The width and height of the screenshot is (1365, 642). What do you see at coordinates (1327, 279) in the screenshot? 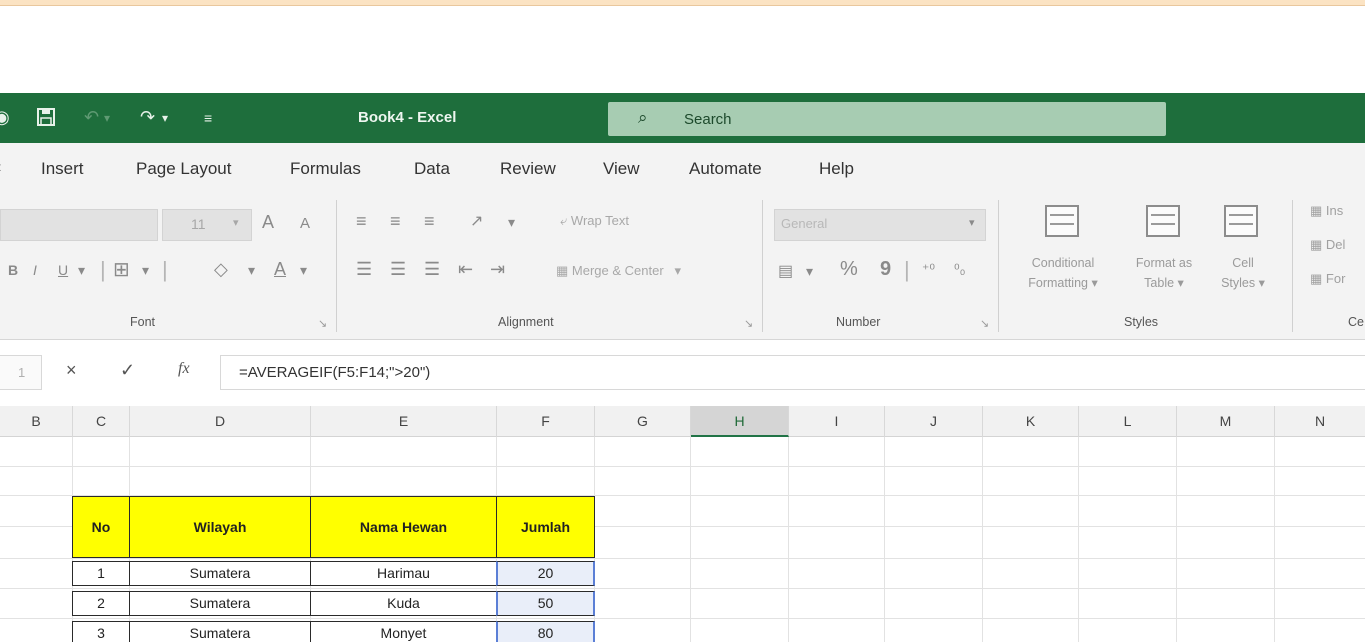
I see `format-cells-button: ▦ For` at bounding box center [1327, 279].